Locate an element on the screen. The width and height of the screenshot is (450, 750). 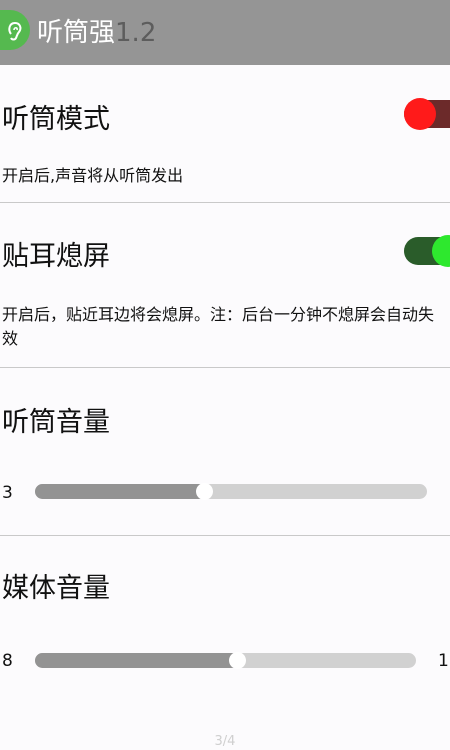
earpiece-mode-switch-thumb is located at coordinates (420, 114).